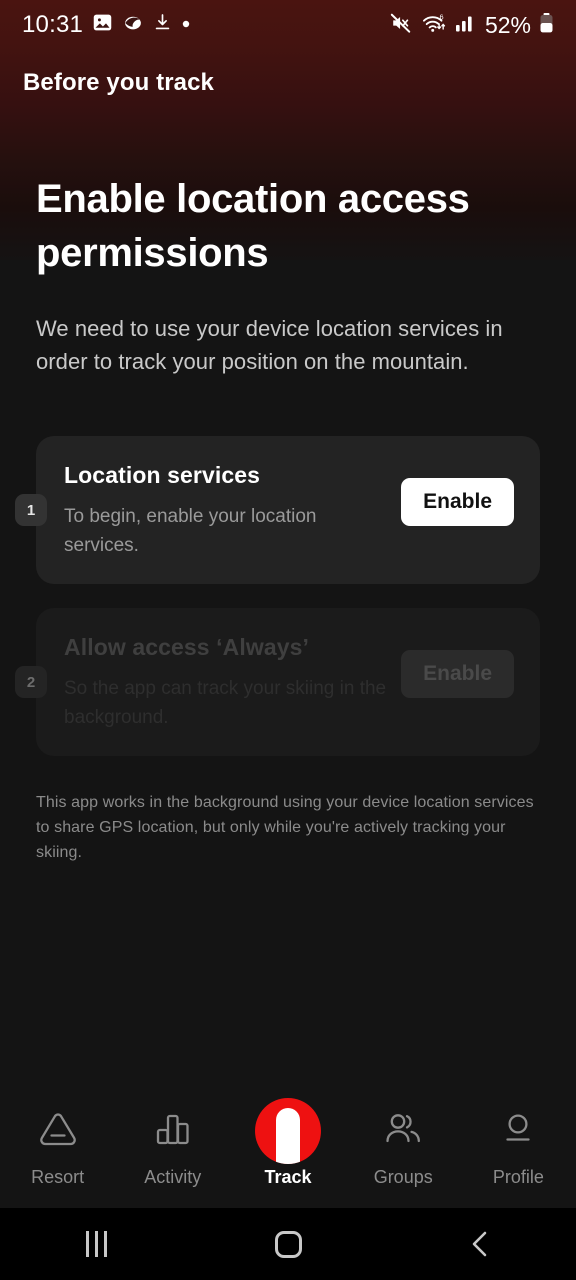 This screenshot has width=576, height=1280. What do you see at coordinates (518, 1177) in the screenshot?
I see `tab-label-profile: Profile` at bounding box center [518, 1177].